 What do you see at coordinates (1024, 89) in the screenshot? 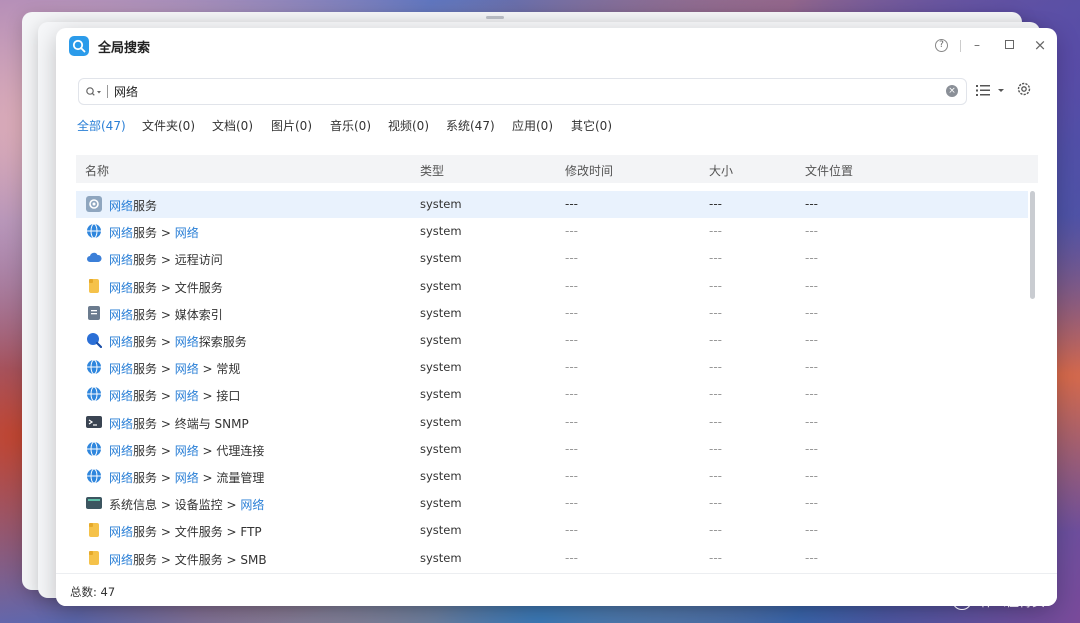
I see `settings-gear-icon` at bounding box center [1024, 89].